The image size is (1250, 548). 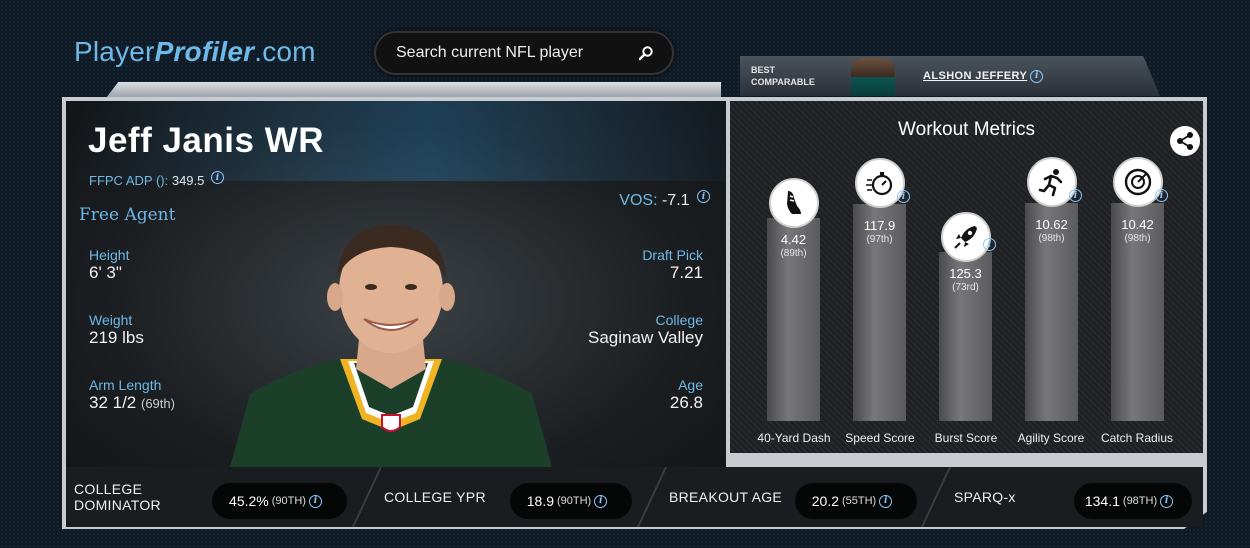 I want to click on vos-line: VOS: -7.1 i, so click(x=664, y=200).